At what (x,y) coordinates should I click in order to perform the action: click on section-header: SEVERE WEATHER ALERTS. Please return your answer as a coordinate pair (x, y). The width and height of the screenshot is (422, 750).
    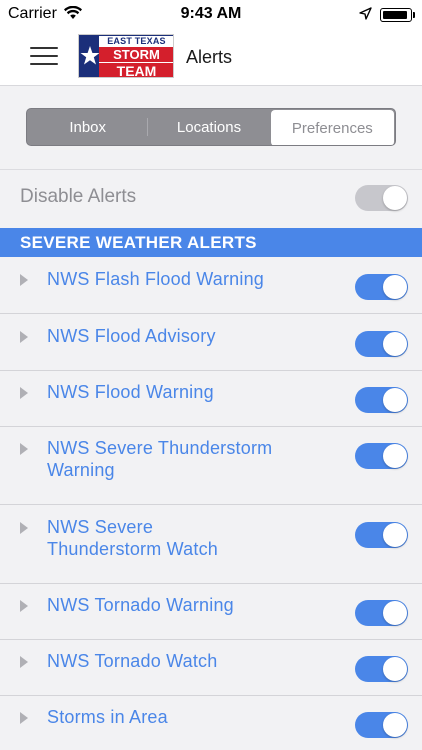
    Looking at the image, I should click on (211, 242).